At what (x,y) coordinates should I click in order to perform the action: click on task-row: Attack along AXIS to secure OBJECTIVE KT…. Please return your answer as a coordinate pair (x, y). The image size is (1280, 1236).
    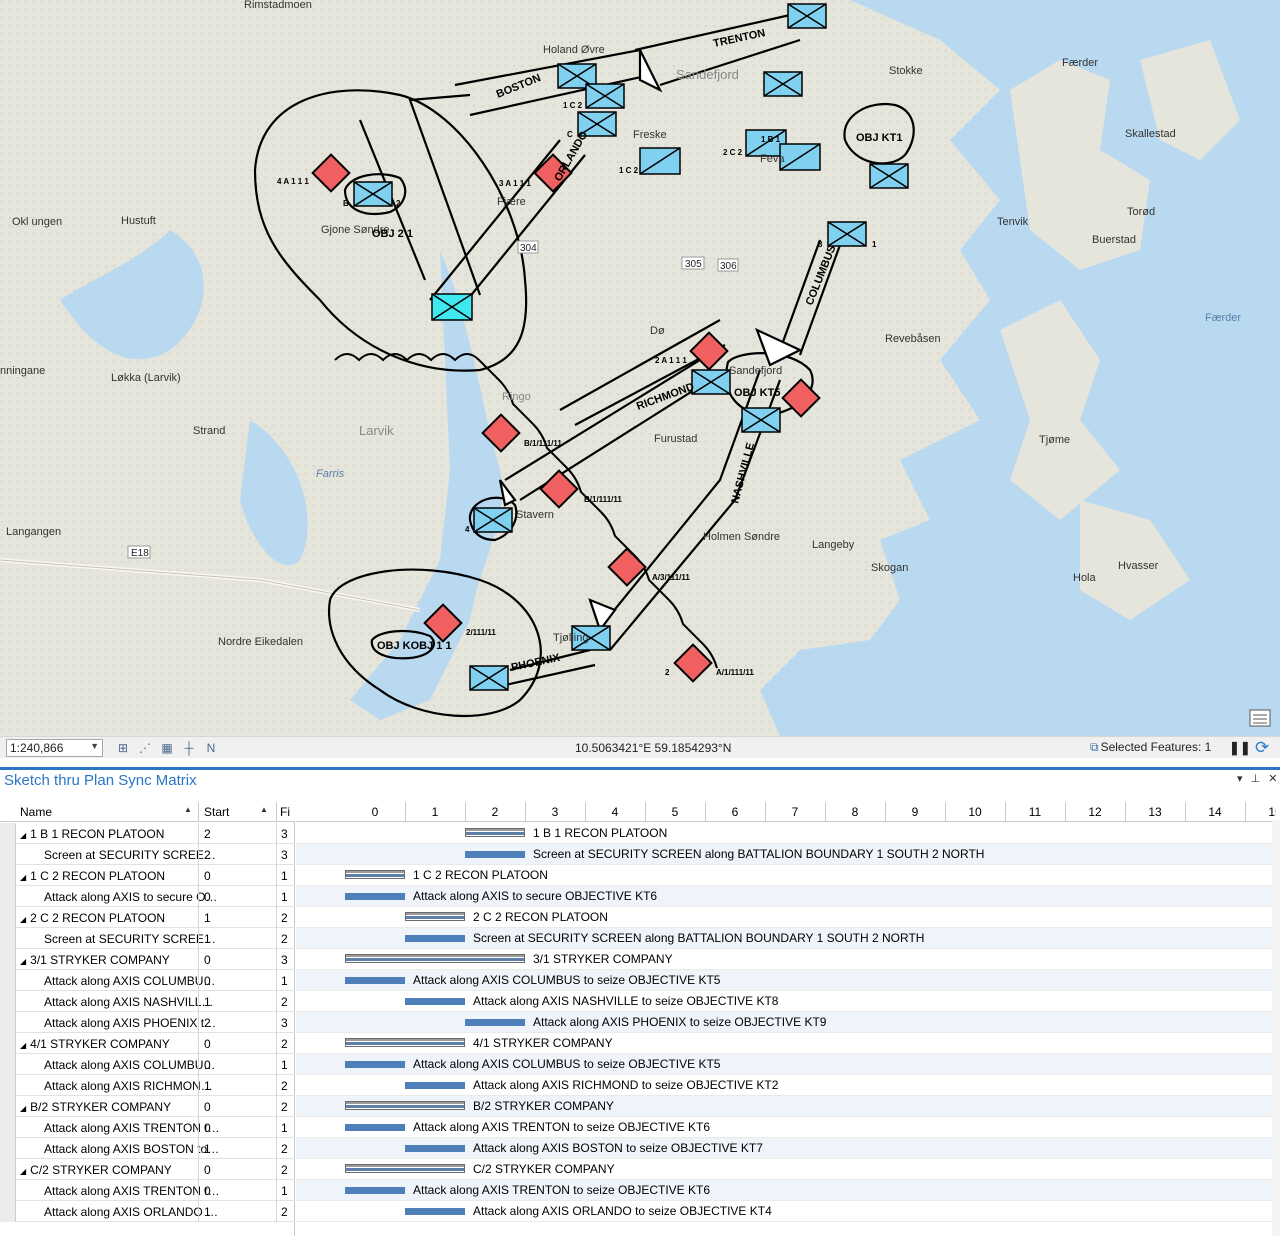
    Looking at the image, I should click on (147, 896).